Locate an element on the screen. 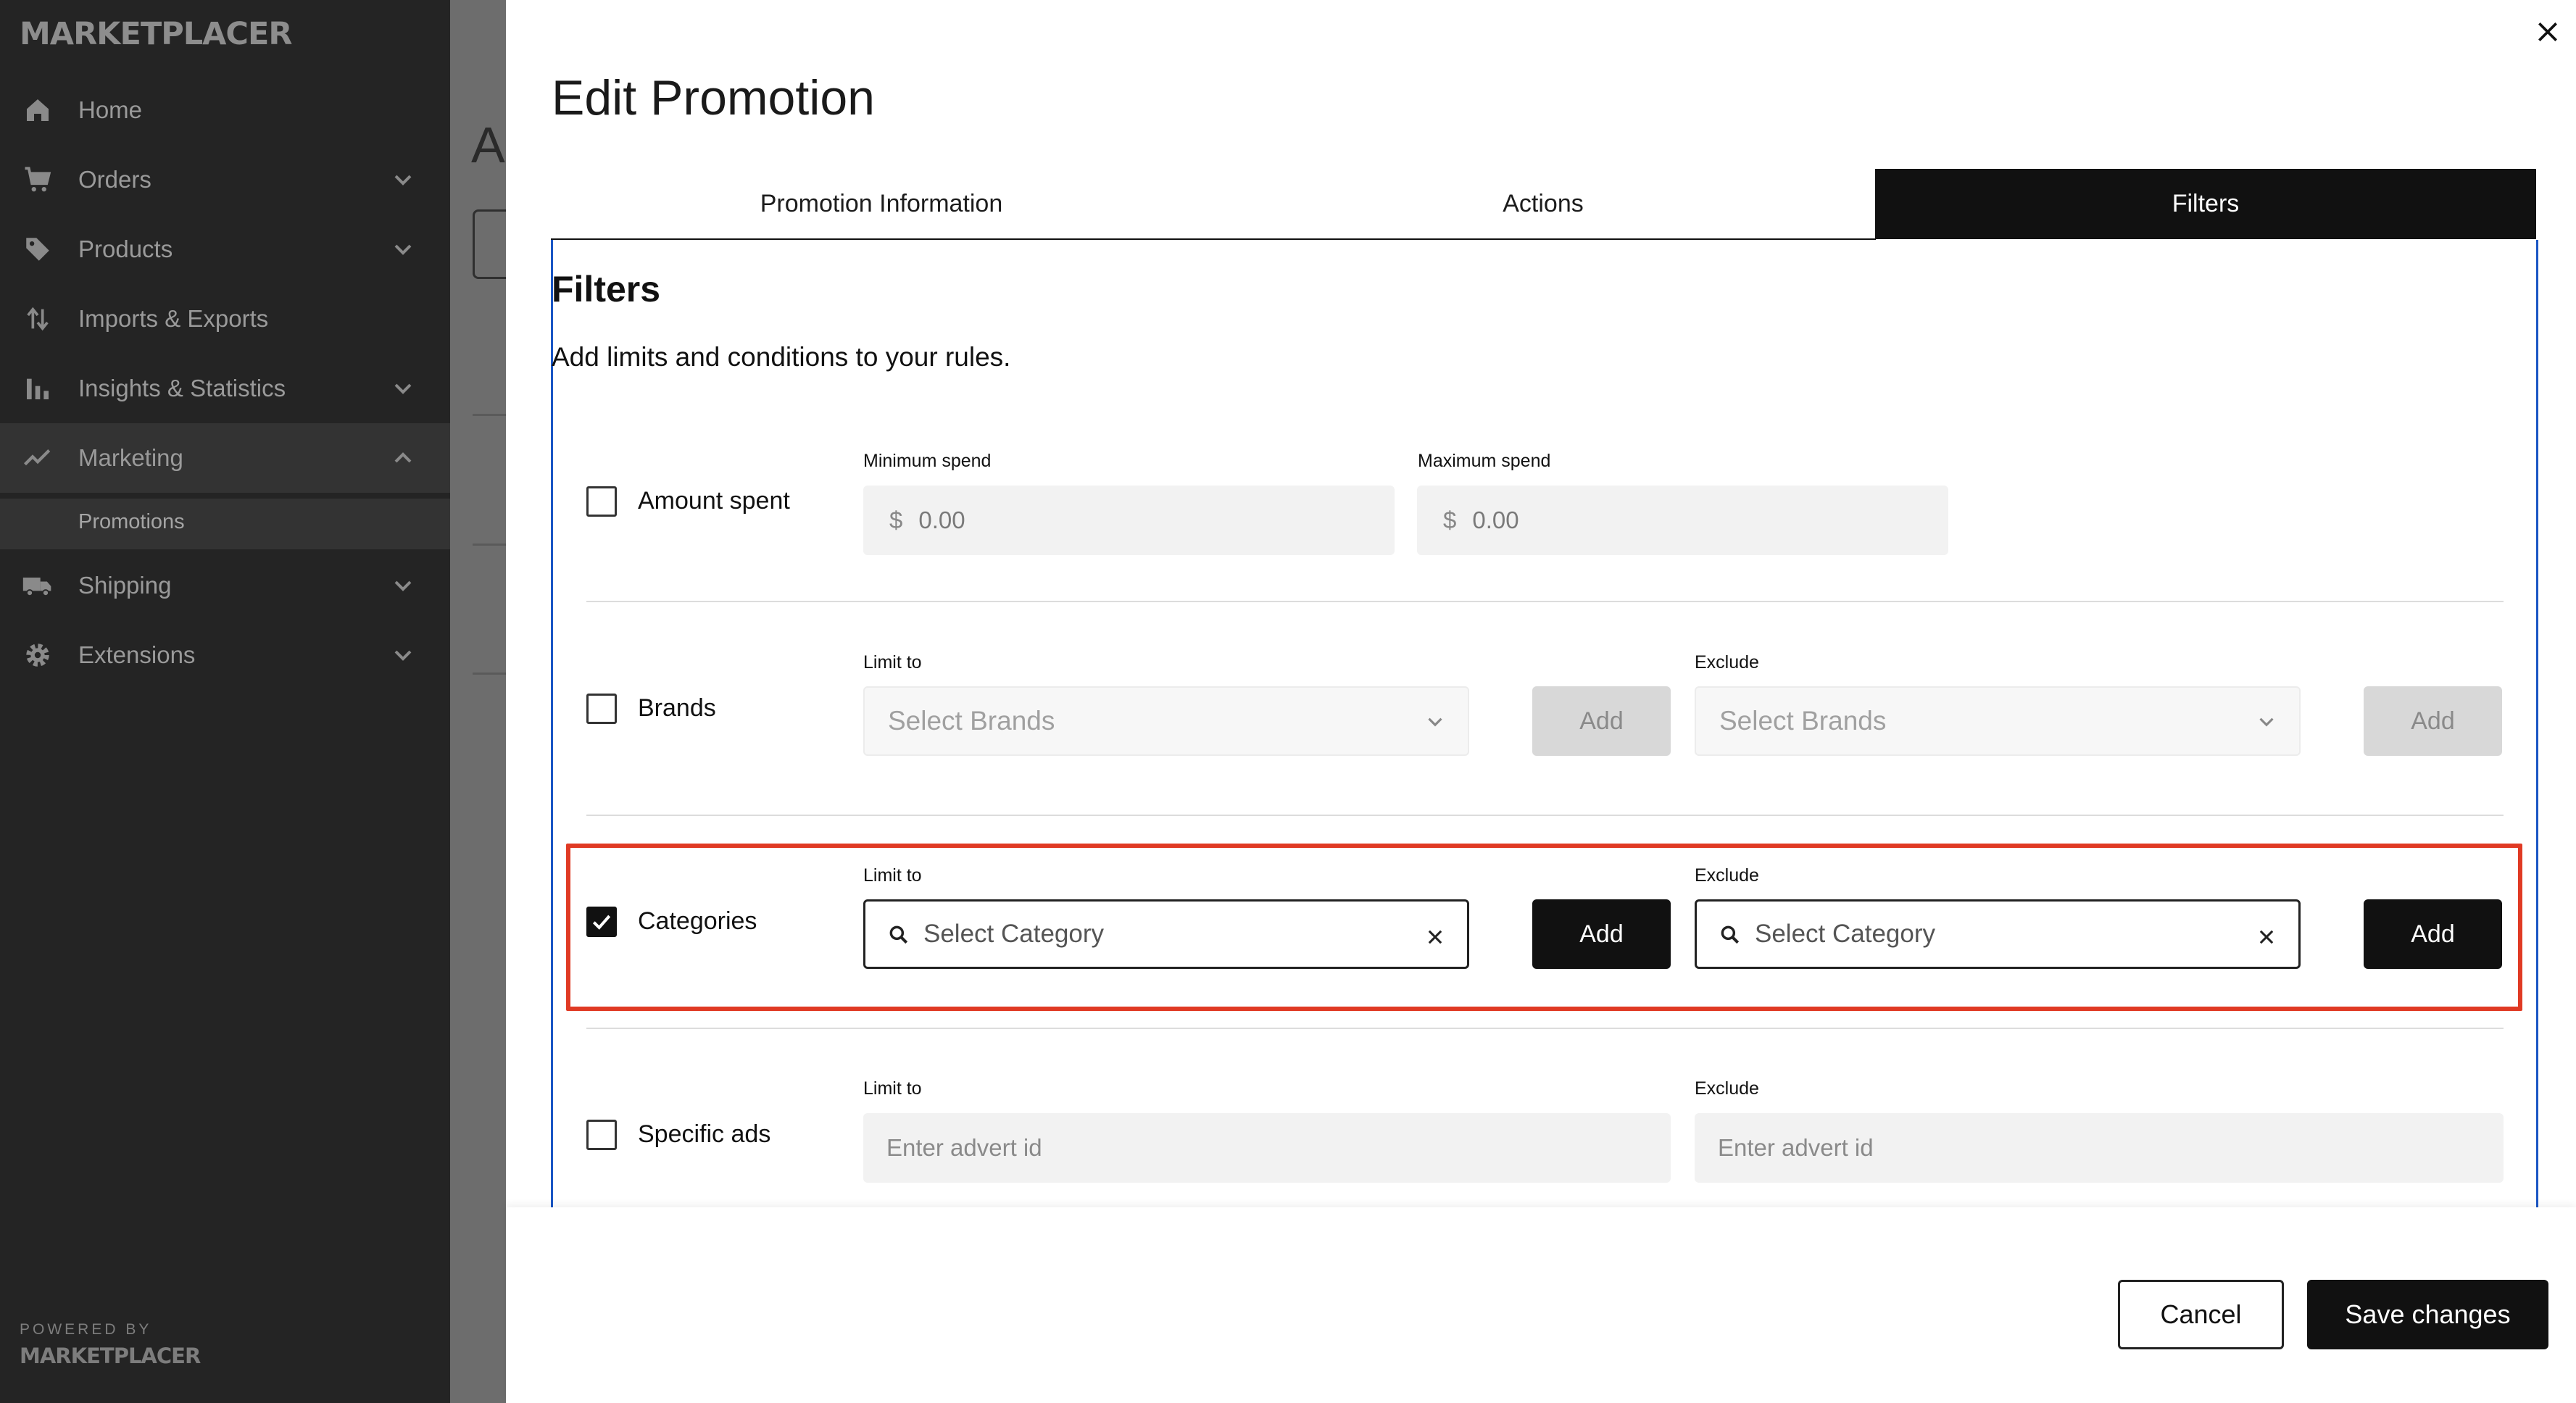 Image resolution: width=2576 pixels, height=1403 pixels. categories-checkbox is located at coordinates (601, 922).